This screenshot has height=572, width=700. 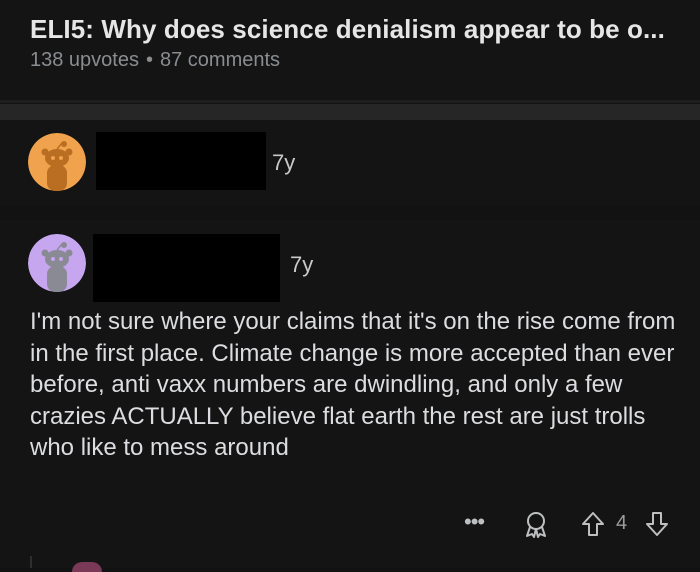 What do you see at coordinates (622, 523) in the screenshot?
I see `comment-score: 4` at bounding box center [622, 523].